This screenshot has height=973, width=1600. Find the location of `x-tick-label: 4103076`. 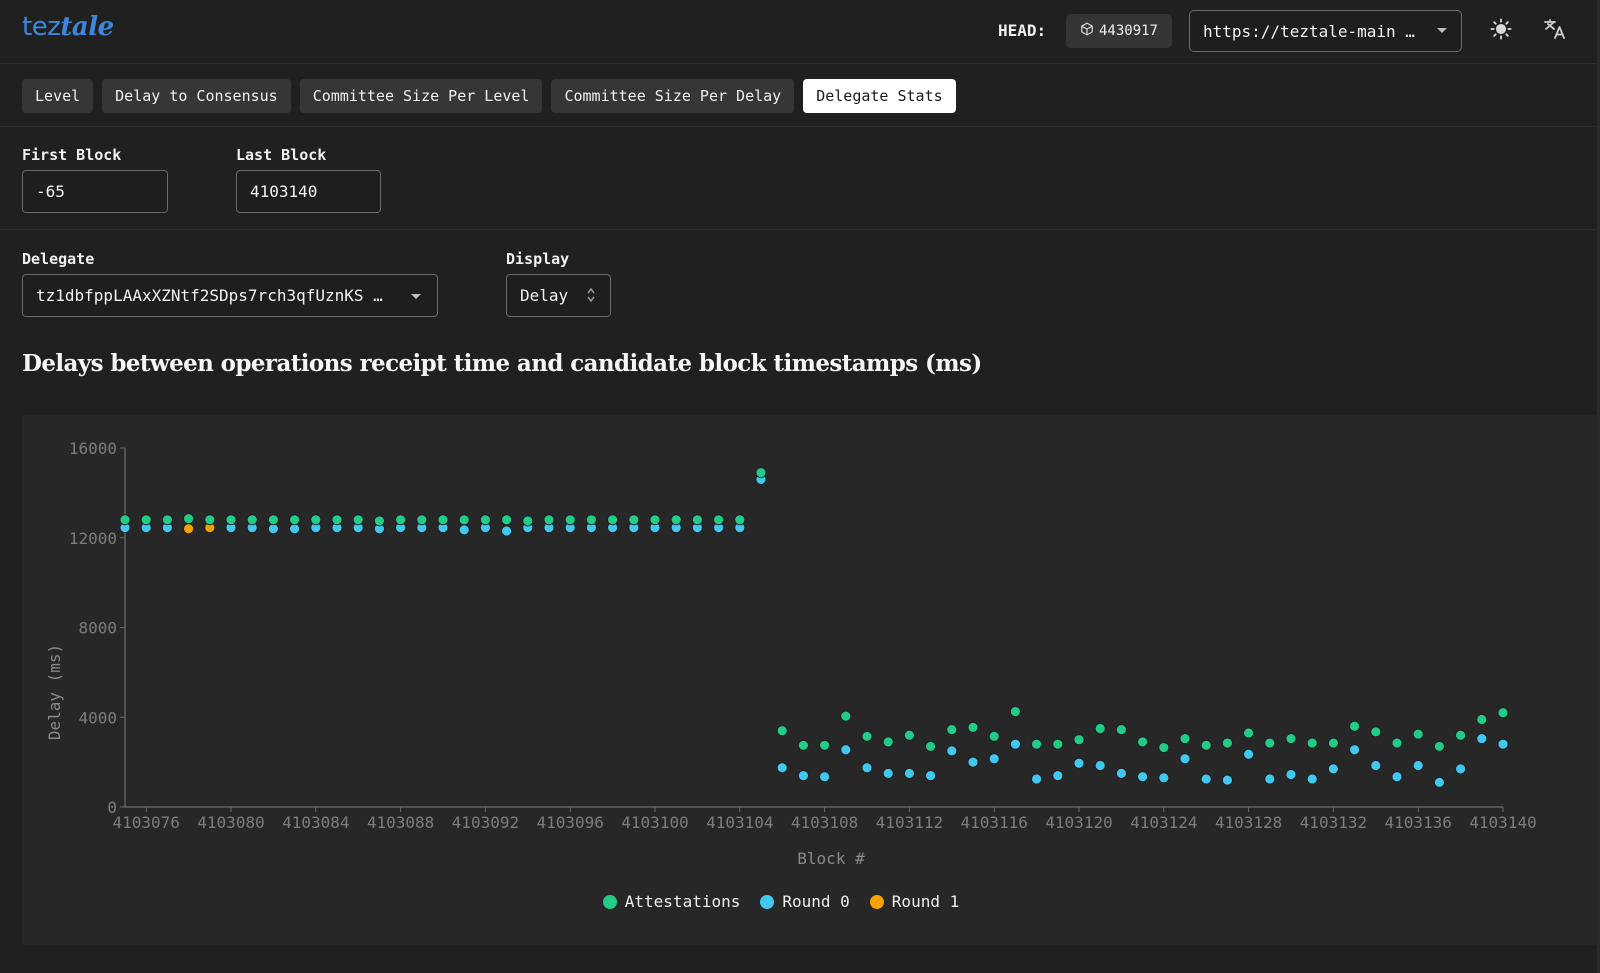

x-tick-label: 4103076 is located at coordinates (145, 822).